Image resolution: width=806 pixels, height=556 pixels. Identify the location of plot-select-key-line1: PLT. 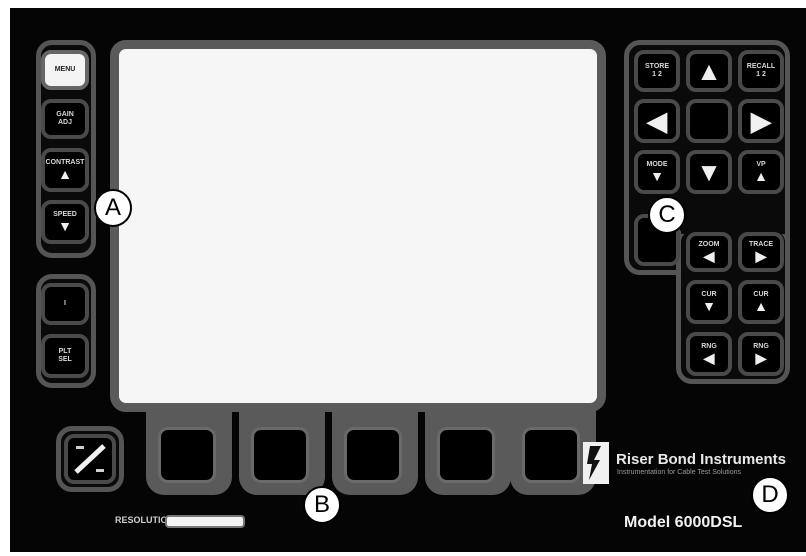
(65, 351).